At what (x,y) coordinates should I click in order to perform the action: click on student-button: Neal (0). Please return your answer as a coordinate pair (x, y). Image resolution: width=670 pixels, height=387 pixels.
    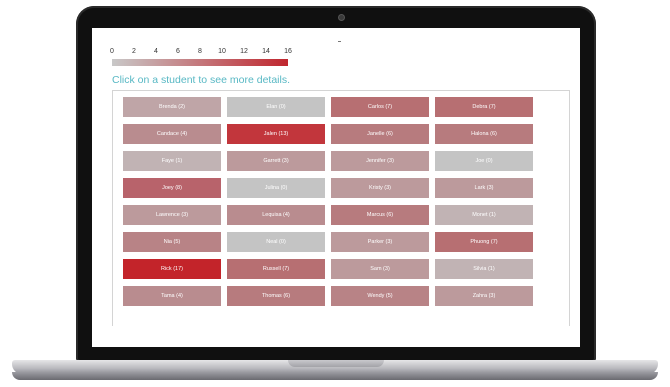
    Looking at the image, I should click on (276, 242).